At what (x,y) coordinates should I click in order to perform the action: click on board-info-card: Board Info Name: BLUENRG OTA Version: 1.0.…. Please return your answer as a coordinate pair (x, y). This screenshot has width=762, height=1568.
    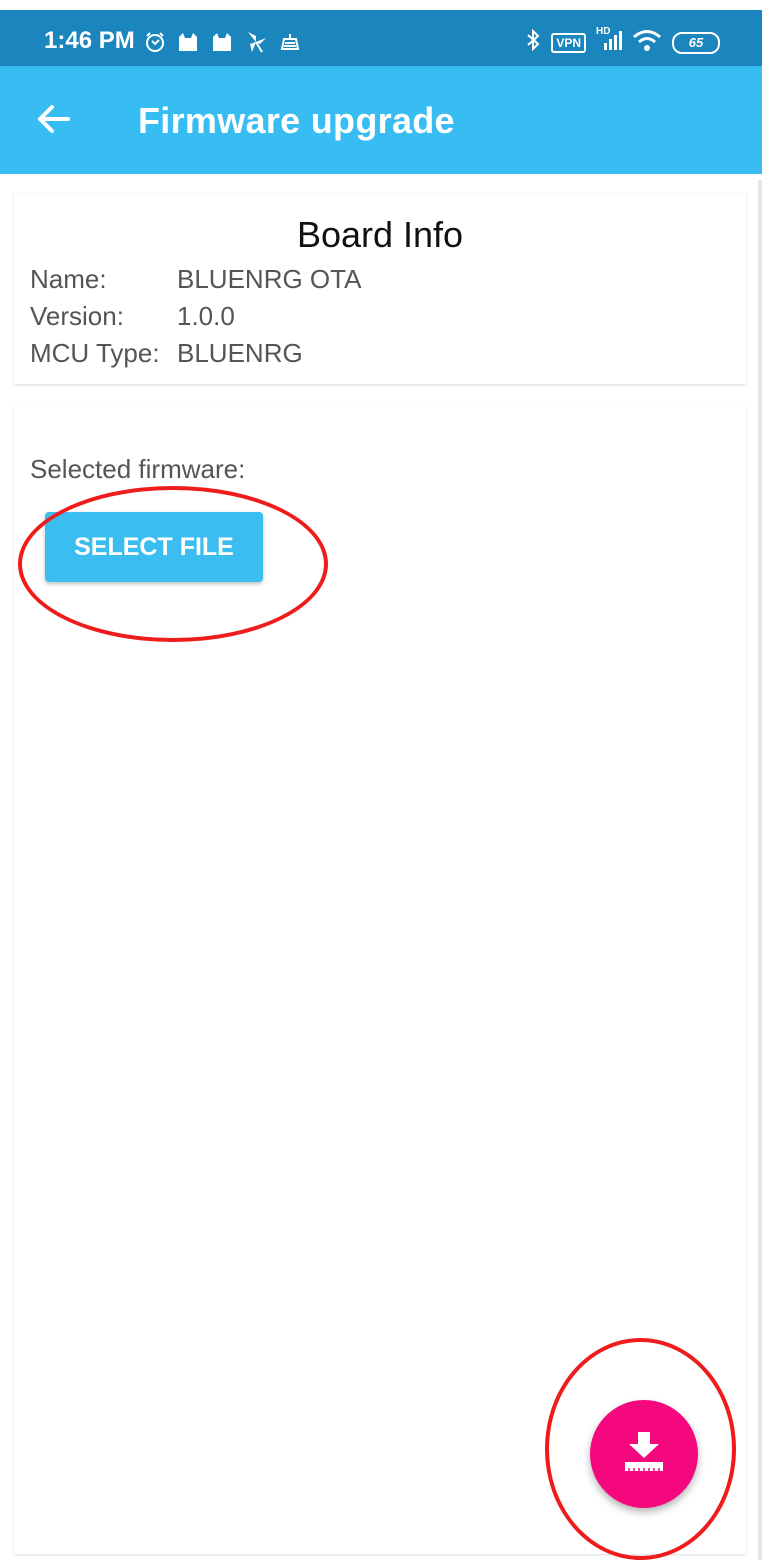
    Looking at the image, I should click on (380, 289).